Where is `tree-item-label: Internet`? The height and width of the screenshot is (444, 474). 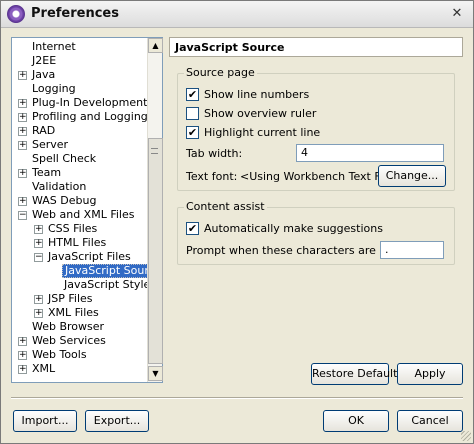
tree-item-label: Internet is located at coordinates (54, 47).